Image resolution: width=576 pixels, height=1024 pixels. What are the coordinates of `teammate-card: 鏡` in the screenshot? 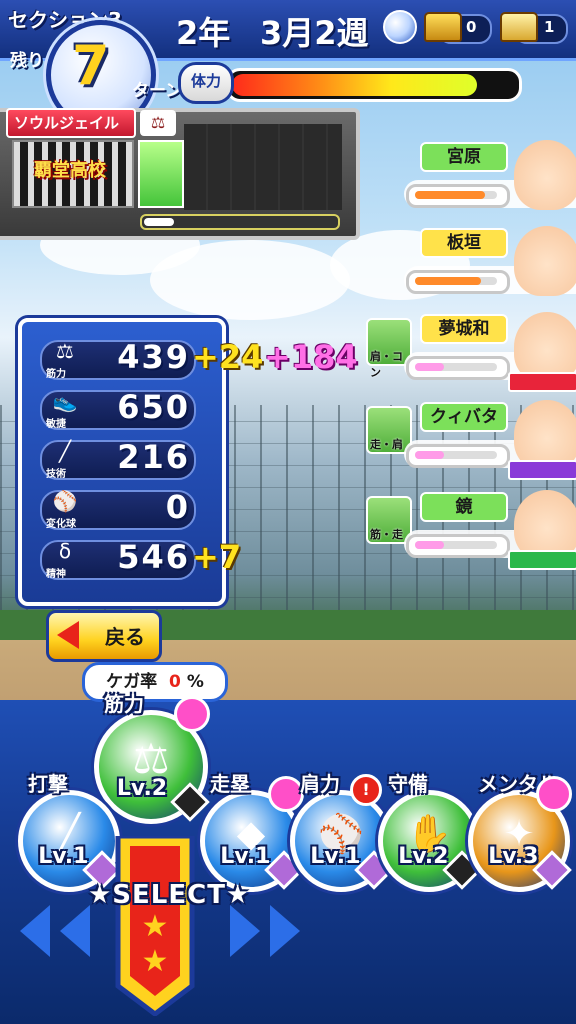 It's located at (490, 532).